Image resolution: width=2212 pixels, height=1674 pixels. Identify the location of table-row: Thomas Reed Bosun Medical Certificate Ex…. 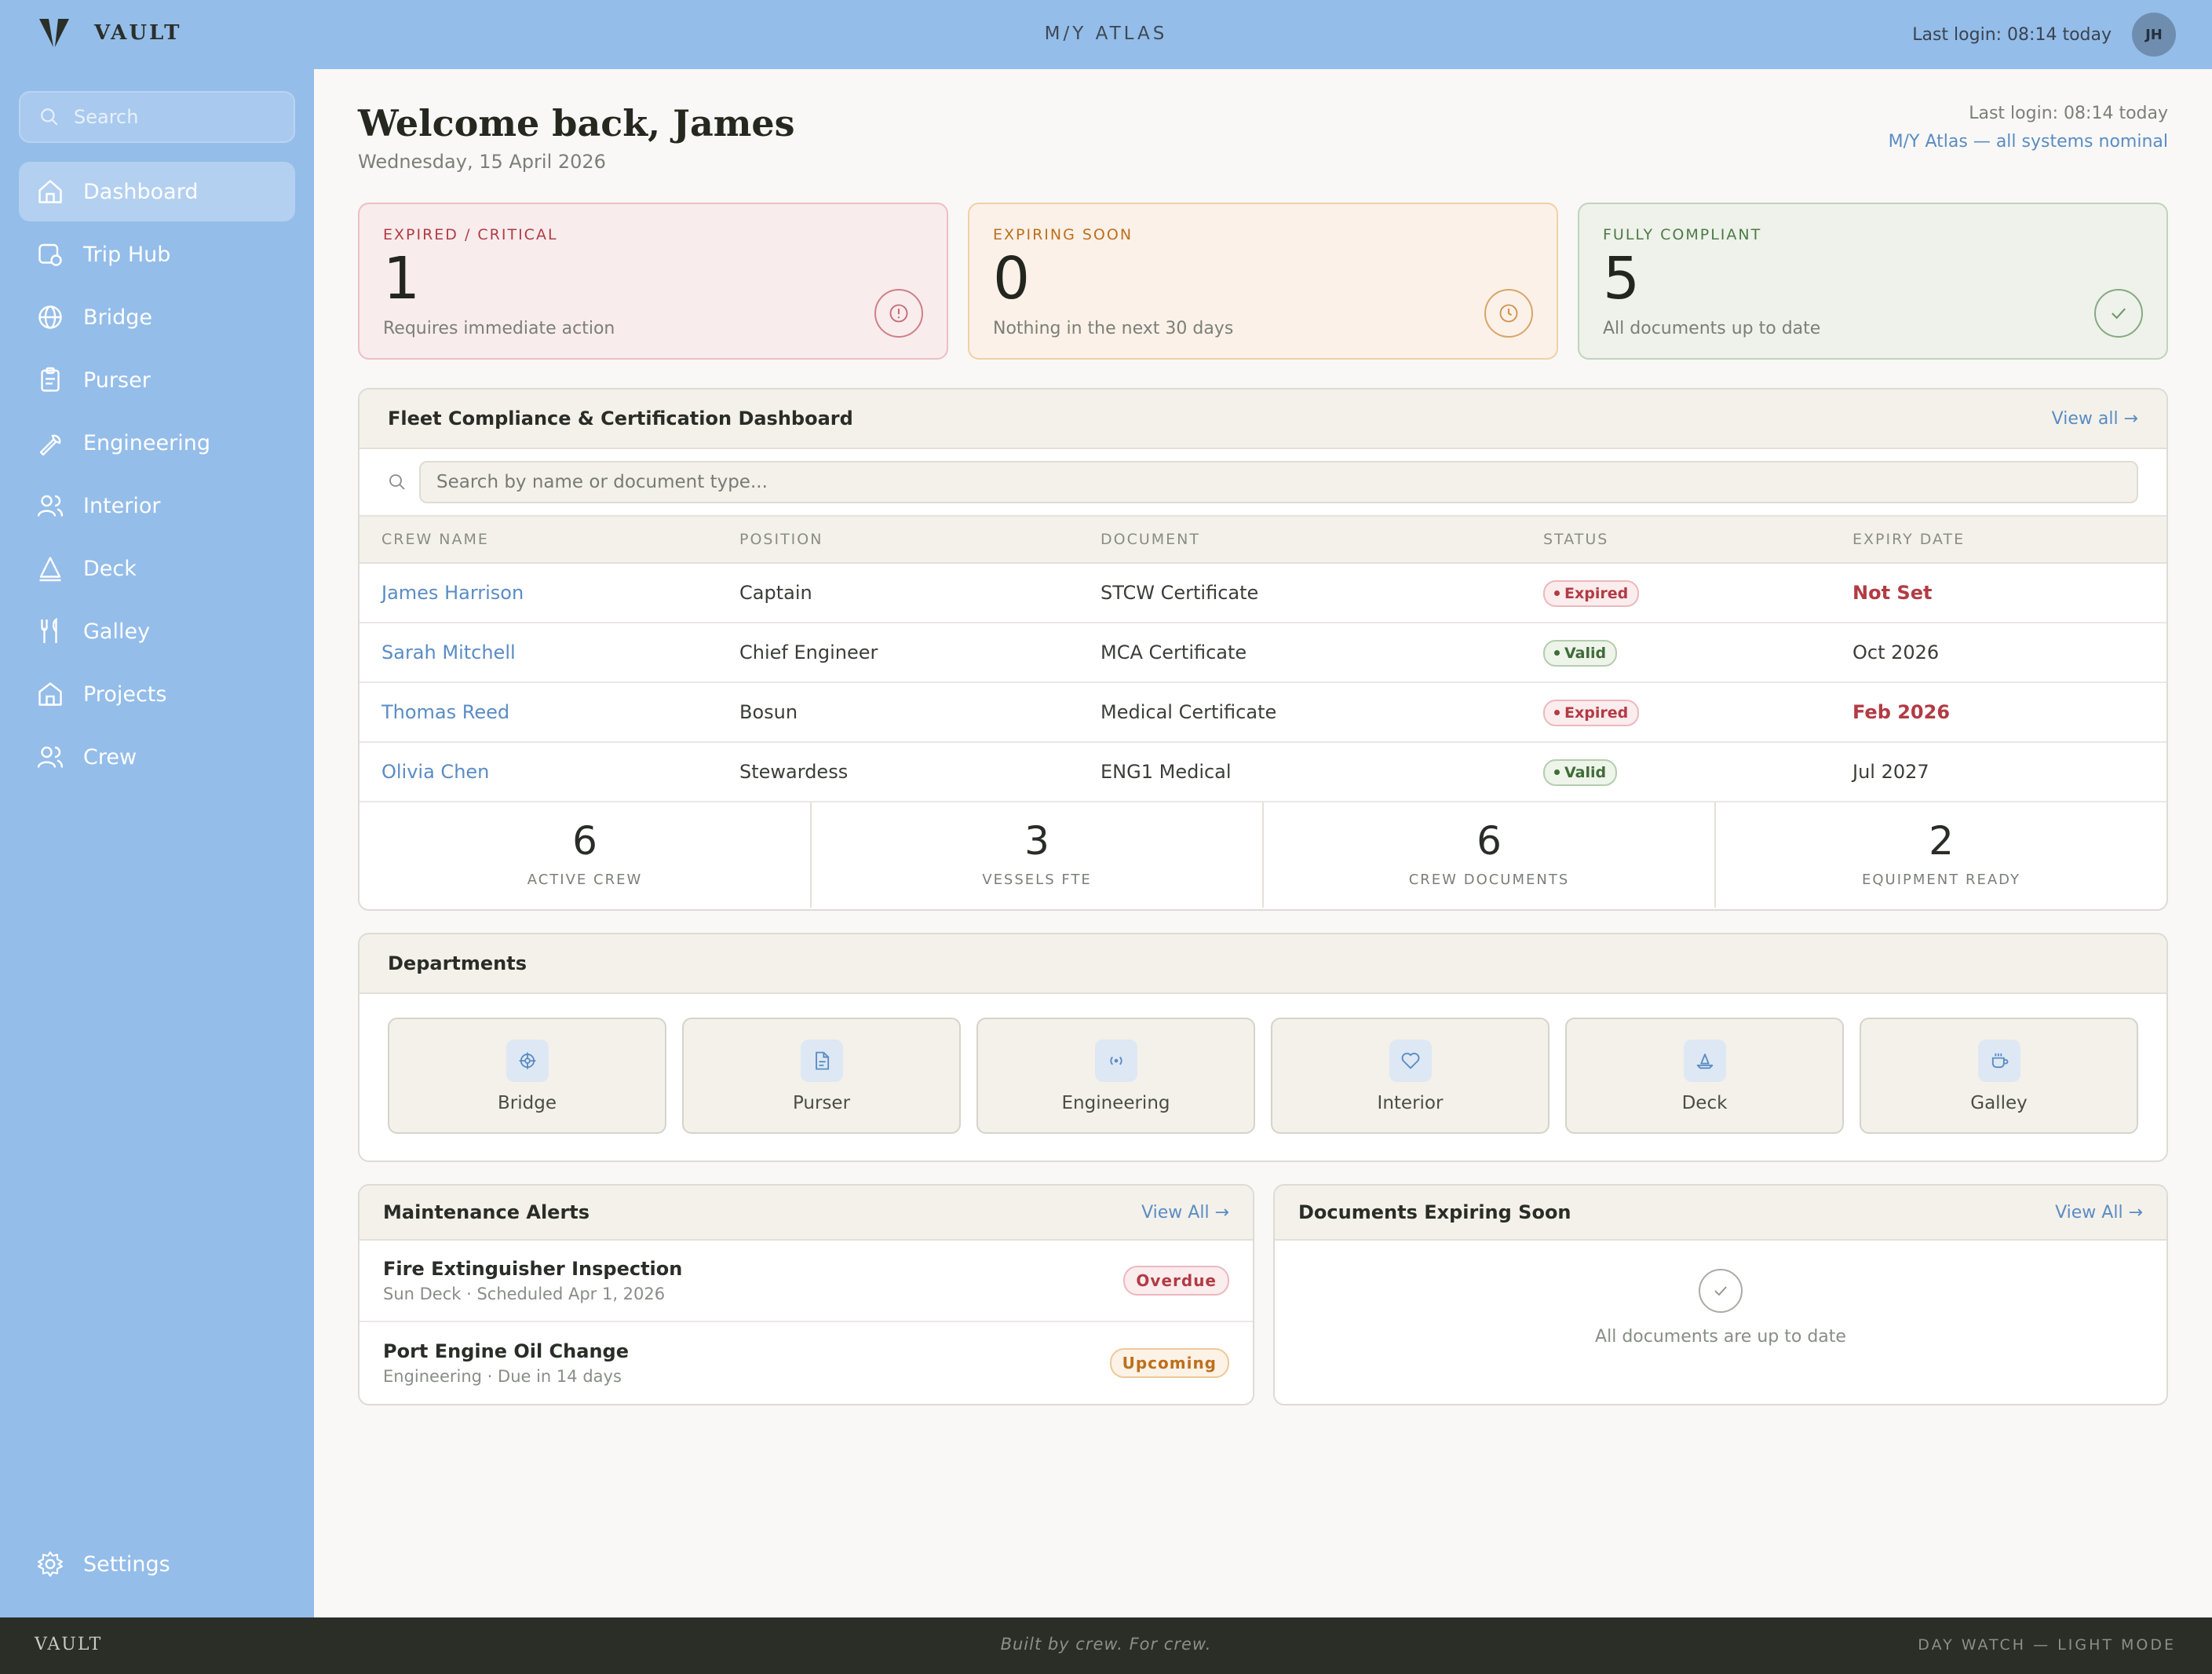
(1263, 713).